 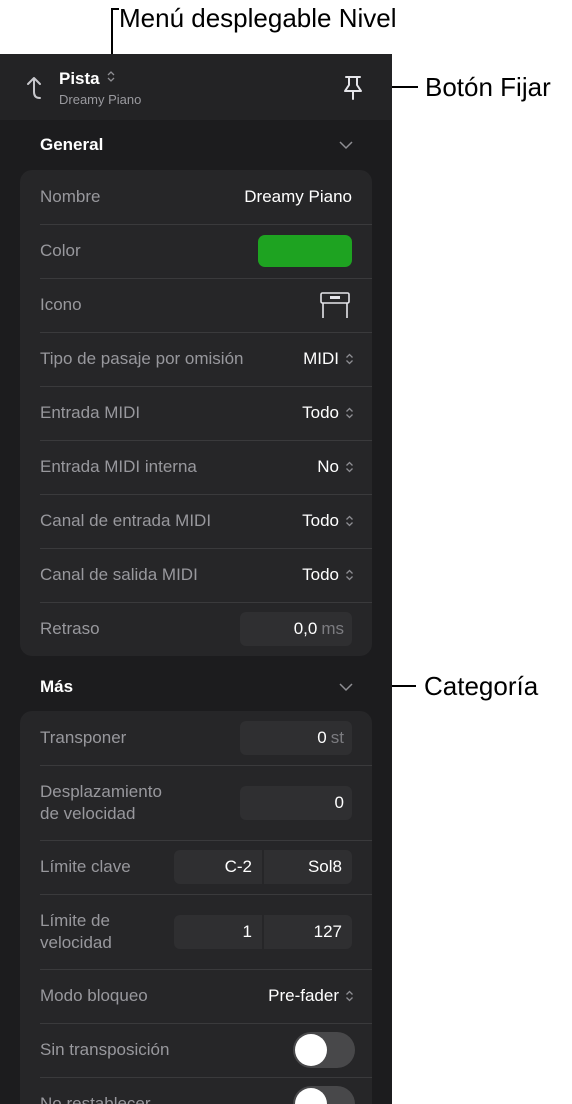 I want to click on label-line: Desplazamiento, so click(x=101, y=791).